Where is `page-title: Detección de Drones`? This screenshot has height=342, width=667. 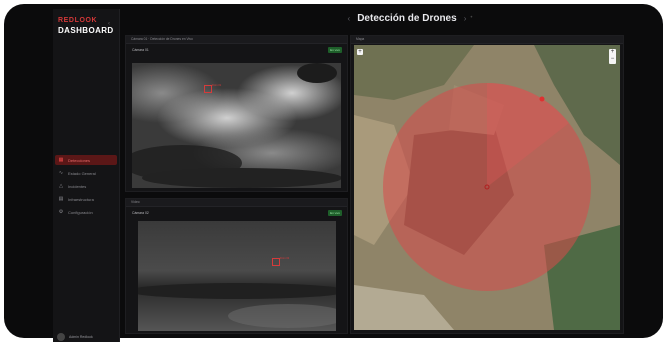 page-title: Detección de Drones is located at coordinates (407, 18).